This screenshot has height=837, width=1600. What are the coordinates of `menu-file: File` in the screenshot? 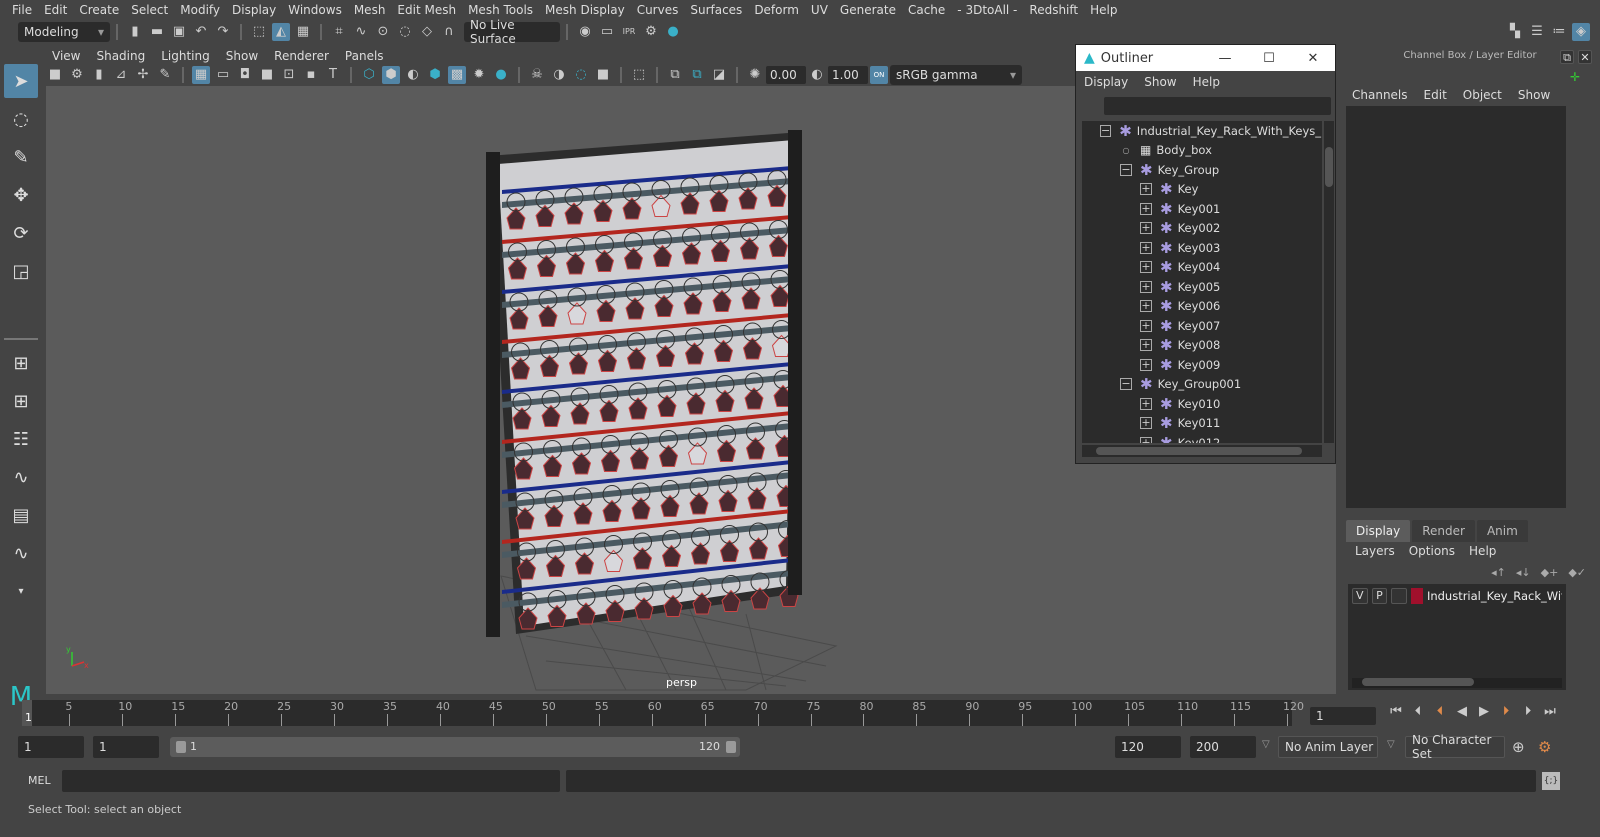 It's located at (22, 10).